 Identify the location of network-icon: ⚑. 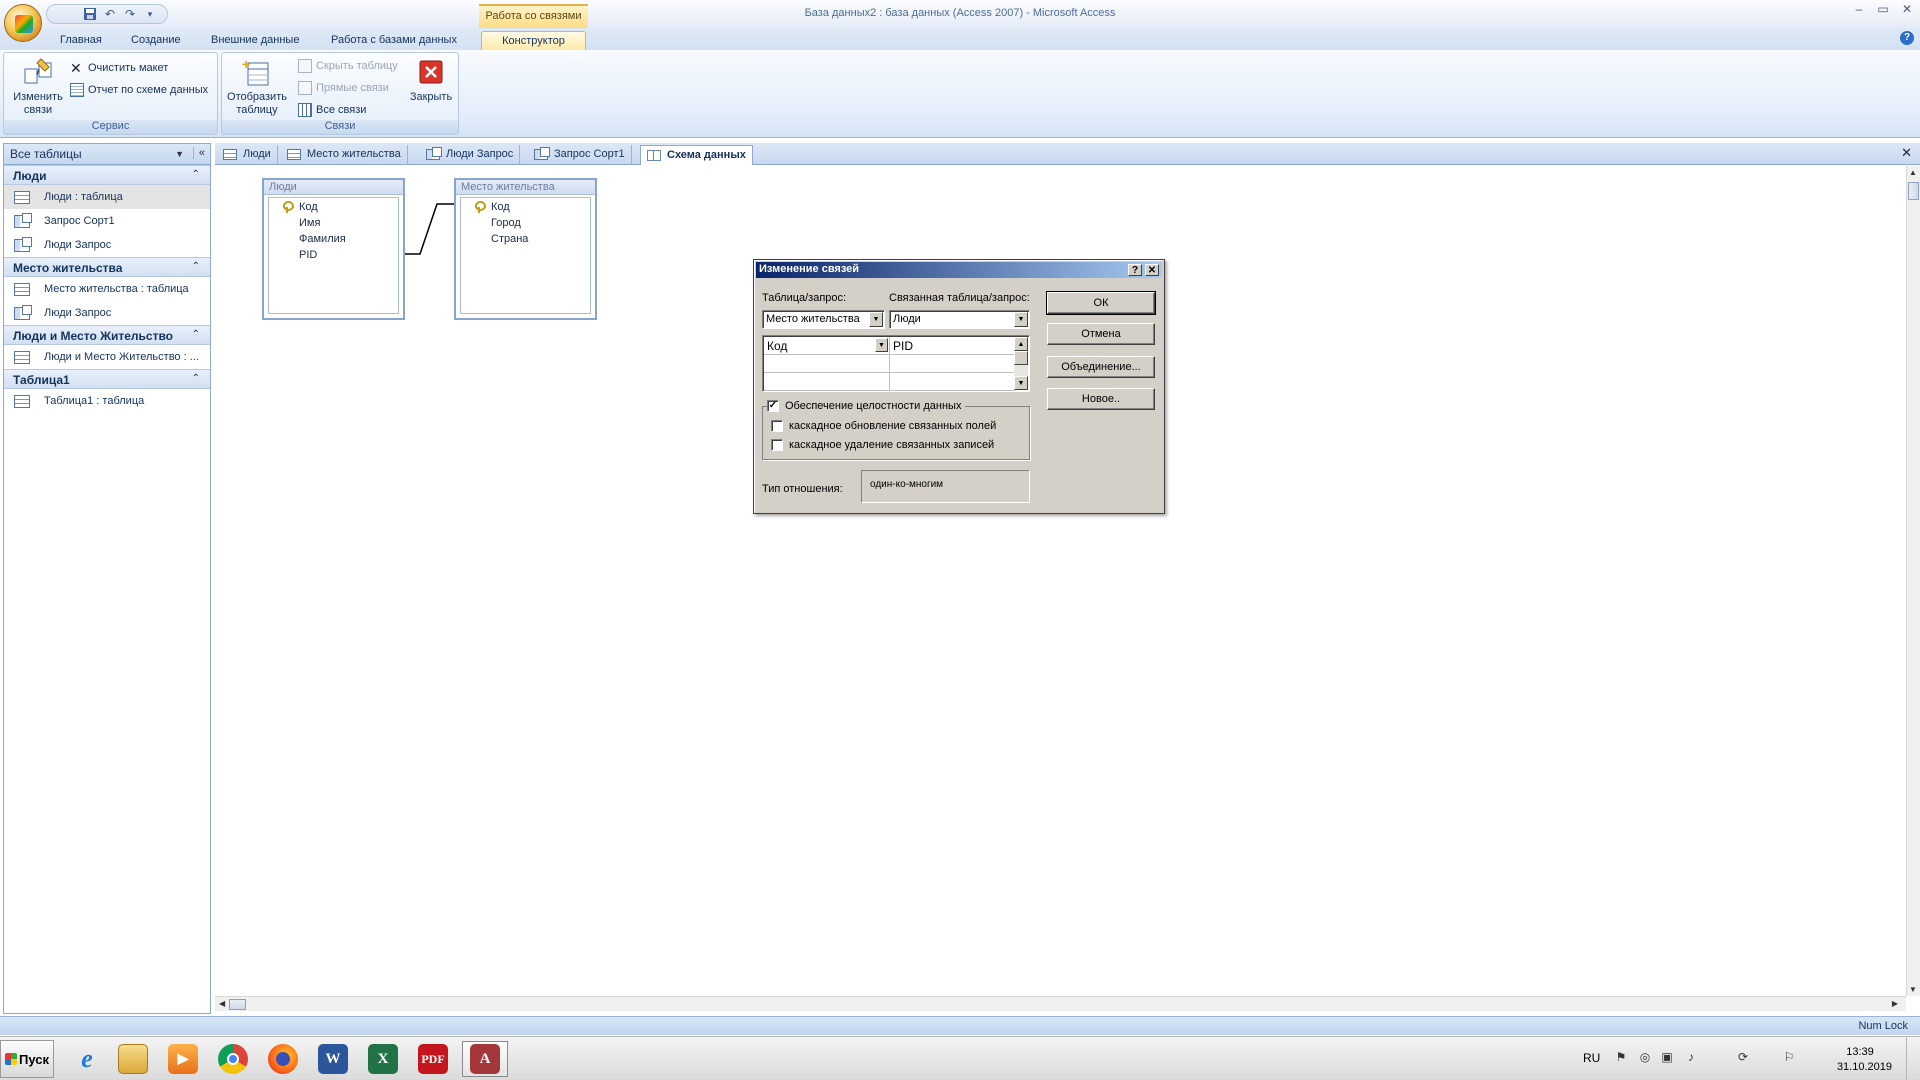
(1621, 1057).